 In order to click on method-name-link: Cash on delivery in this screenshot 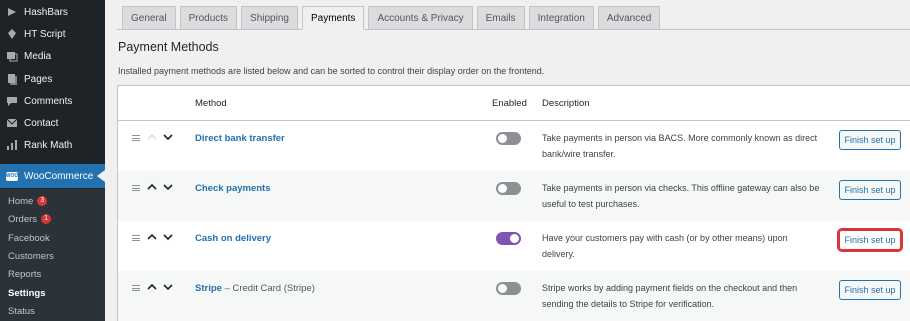, I will do `click(233, 238)`.